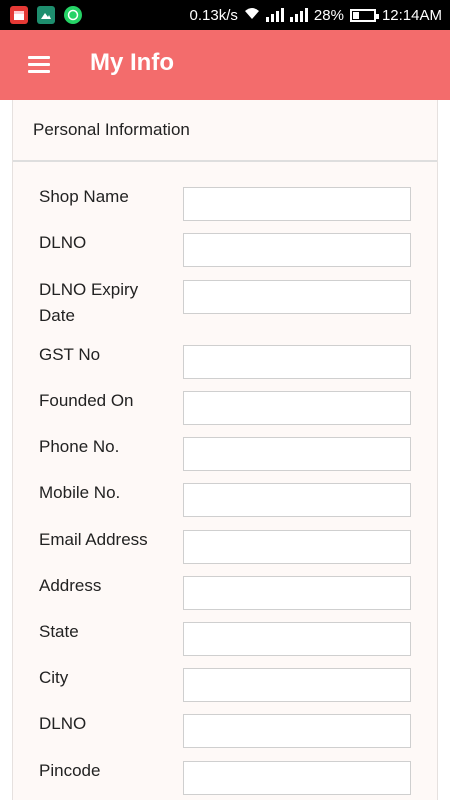  What do you see at coordinates (59, 631) in the screenshot?
I see `field-label: State` at bounding box center [59, 631].